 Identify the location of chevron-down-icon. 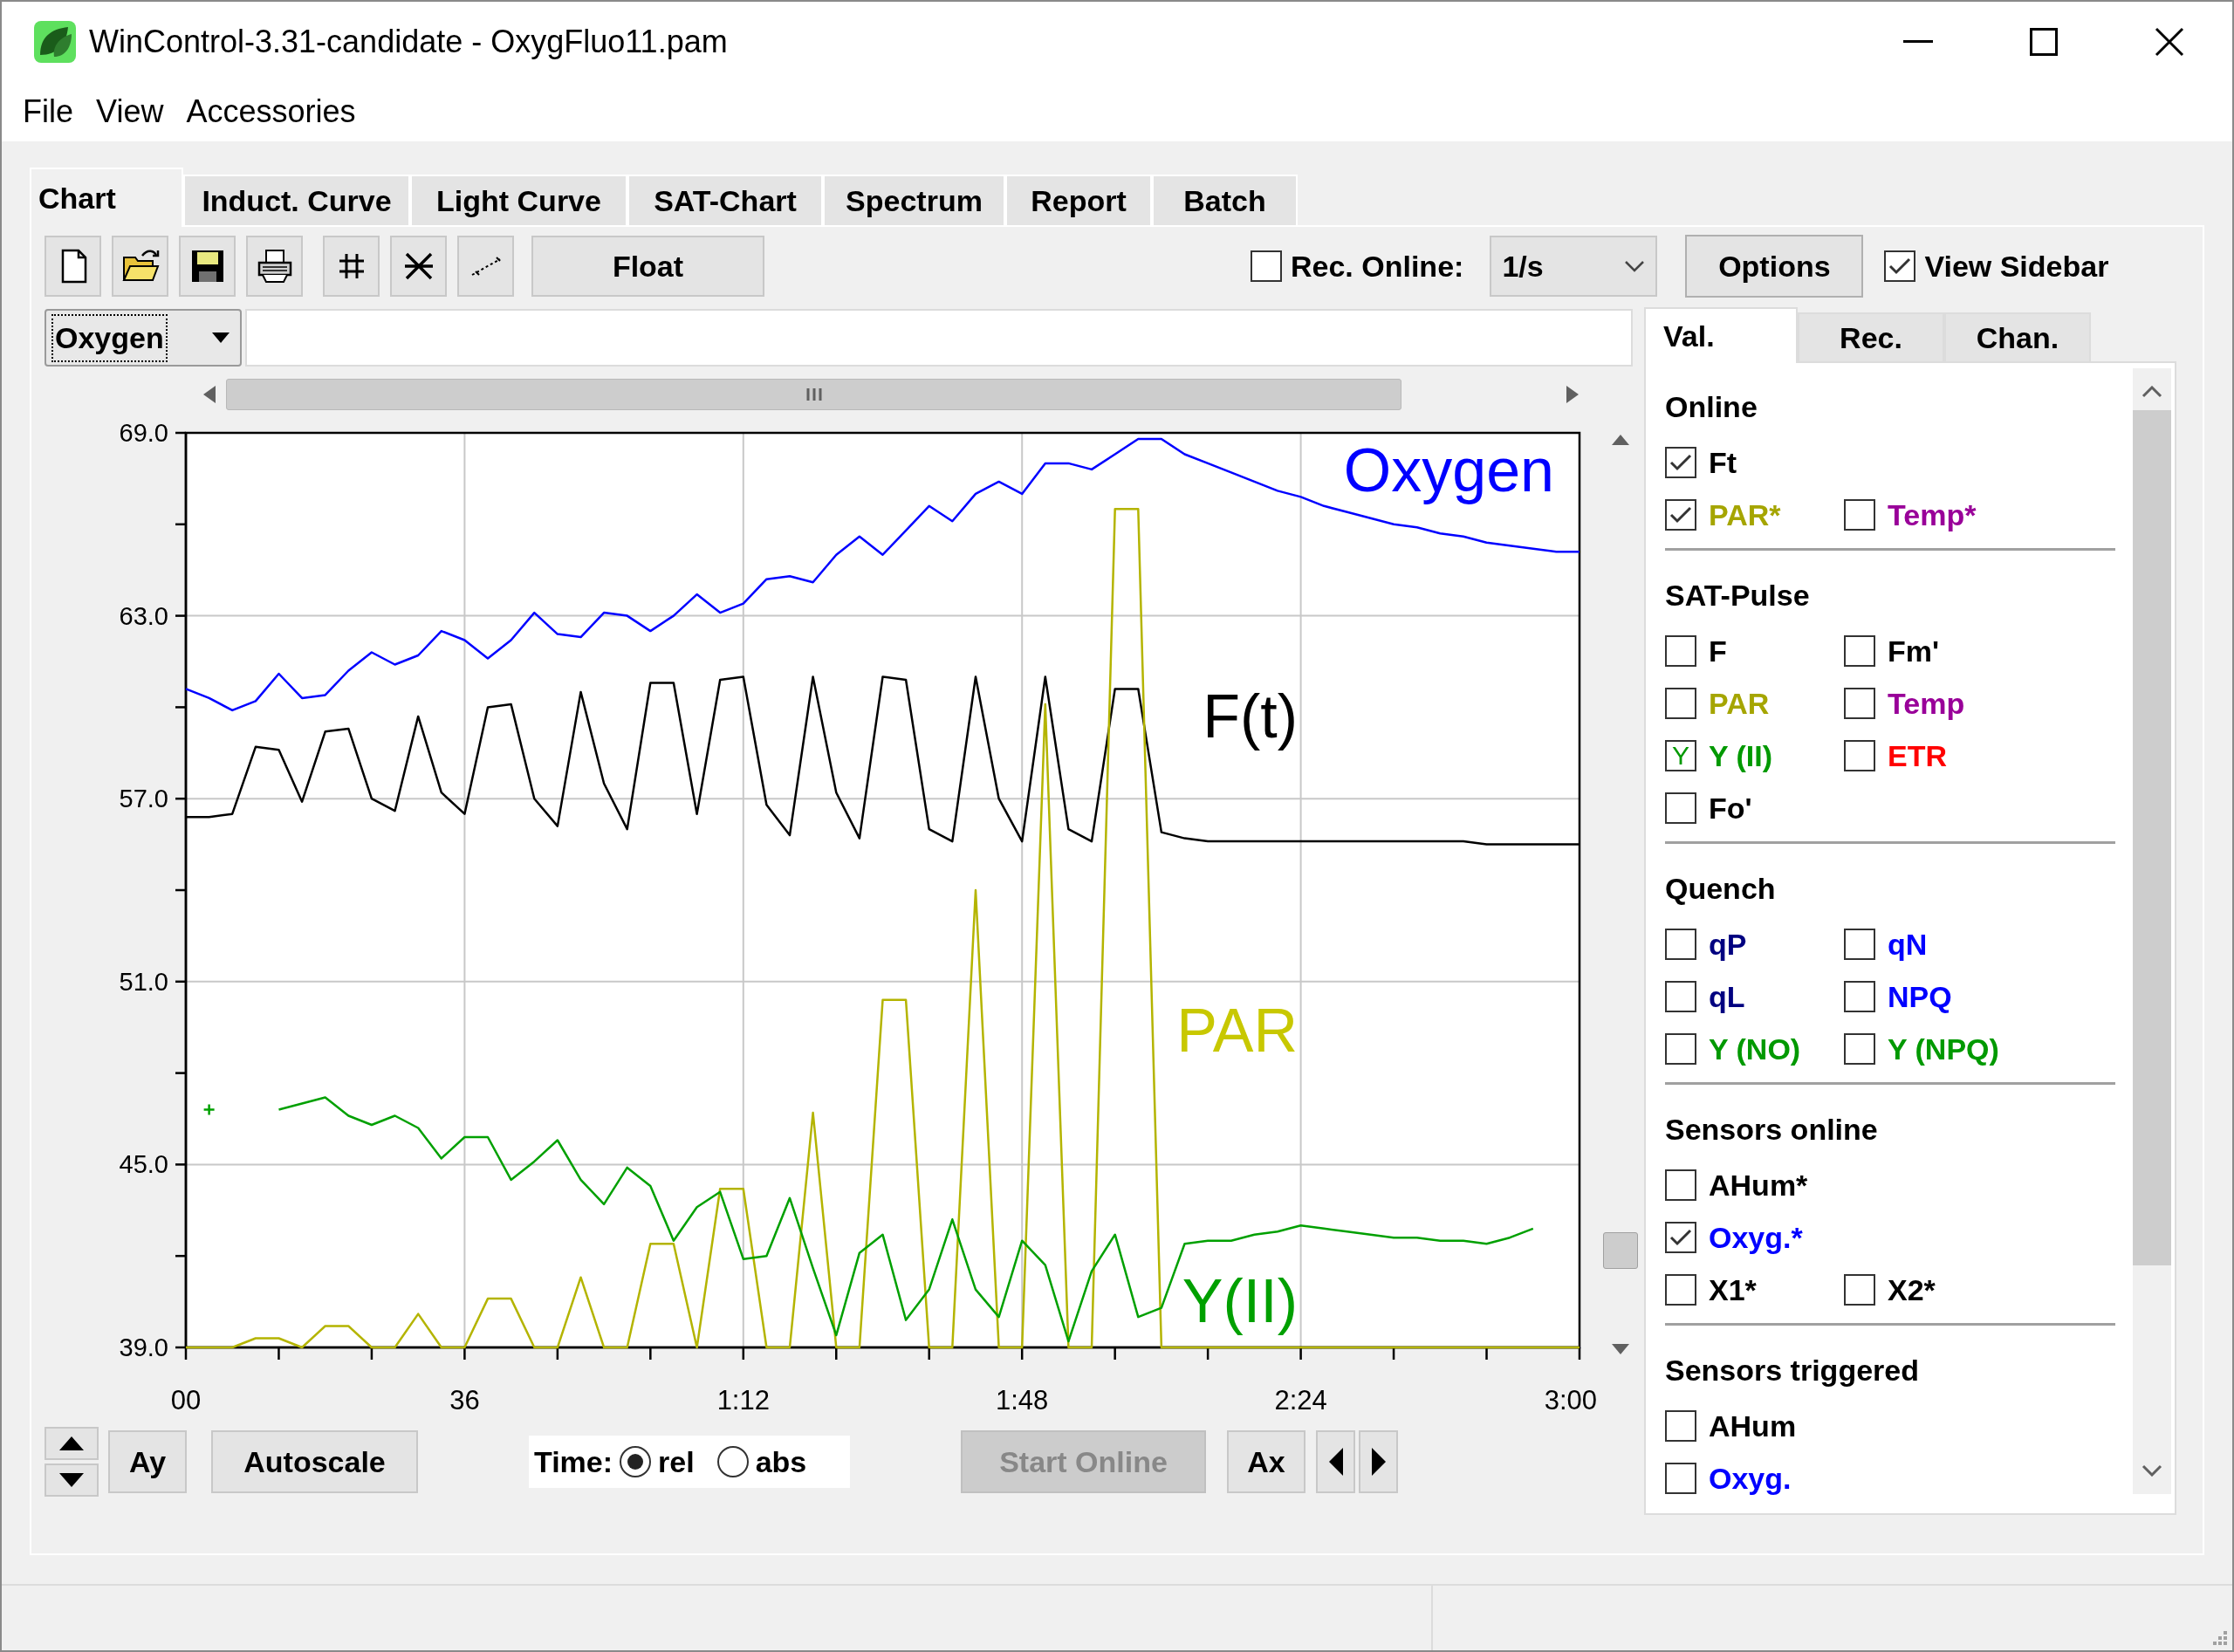
(1635, 266).